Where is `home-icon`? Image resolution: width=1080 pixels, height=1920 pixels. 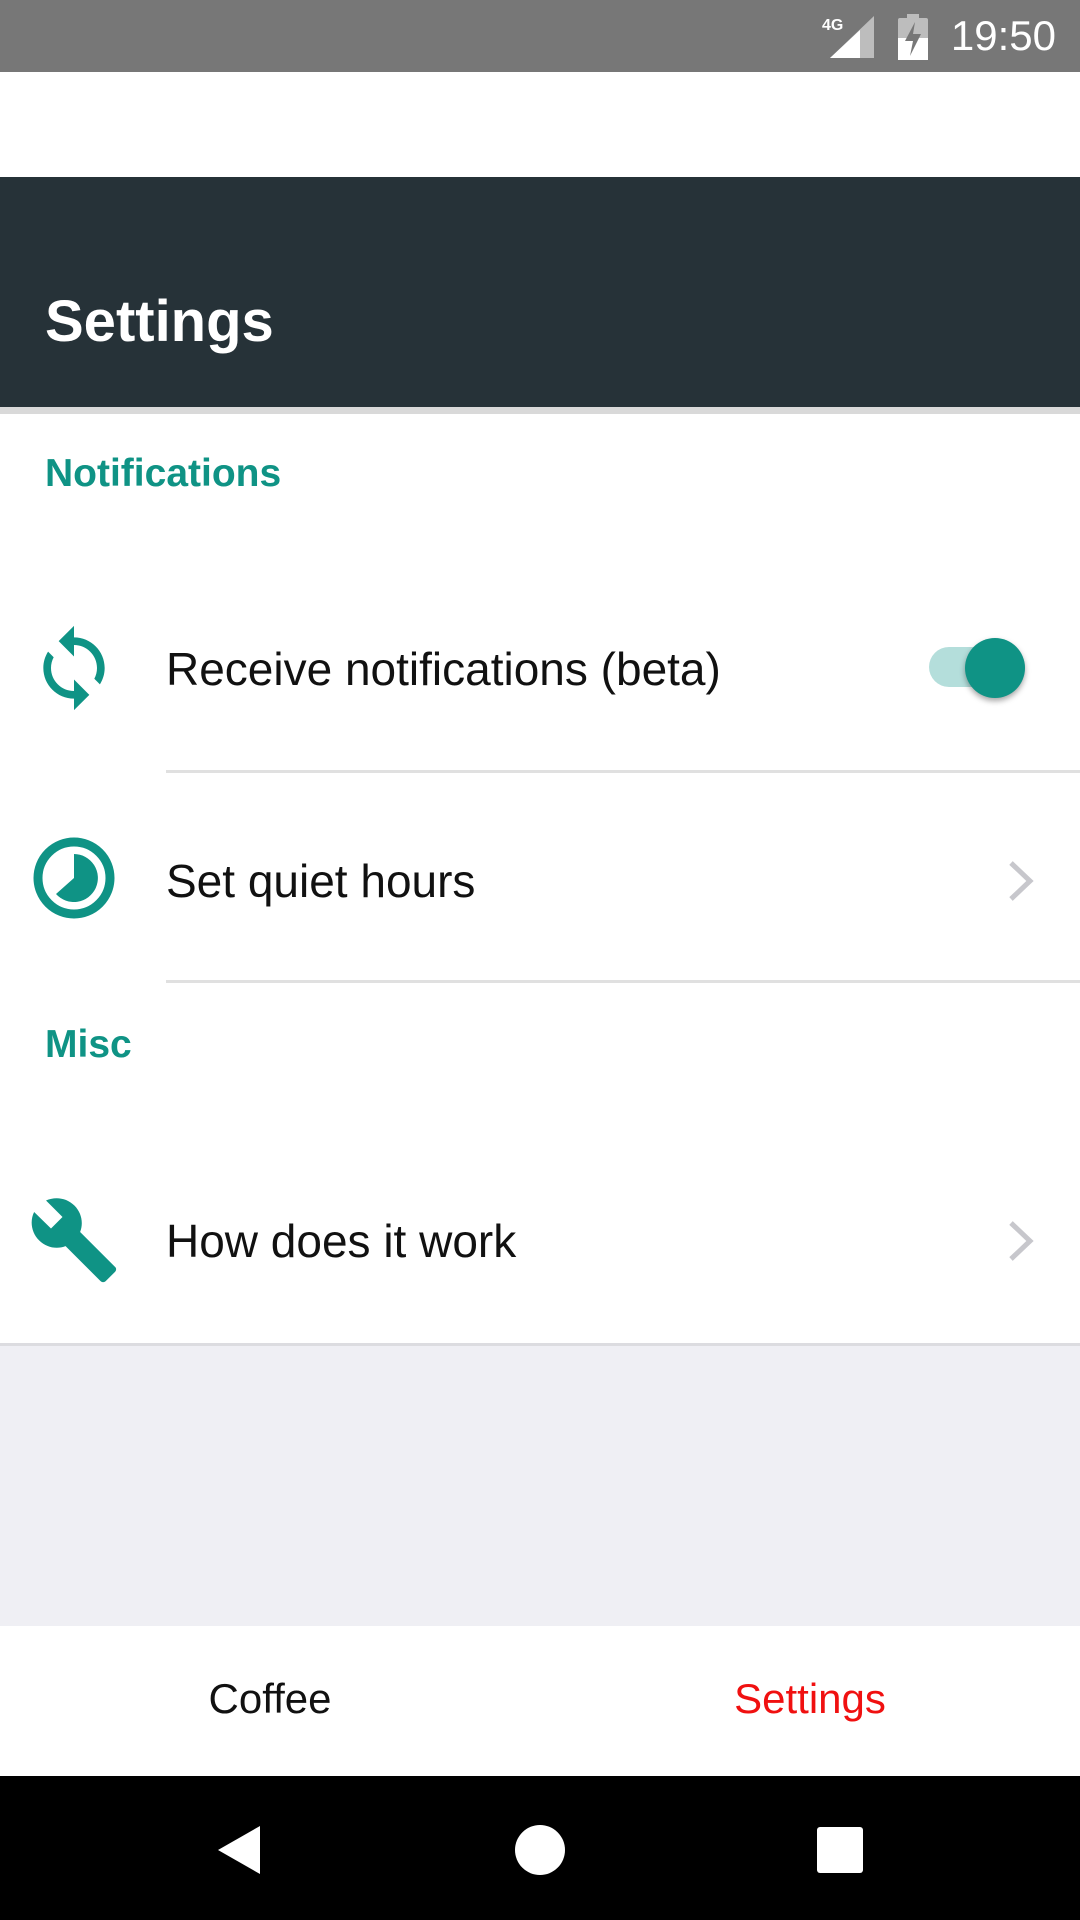
home-icon is located at coordinates (540, 1850).